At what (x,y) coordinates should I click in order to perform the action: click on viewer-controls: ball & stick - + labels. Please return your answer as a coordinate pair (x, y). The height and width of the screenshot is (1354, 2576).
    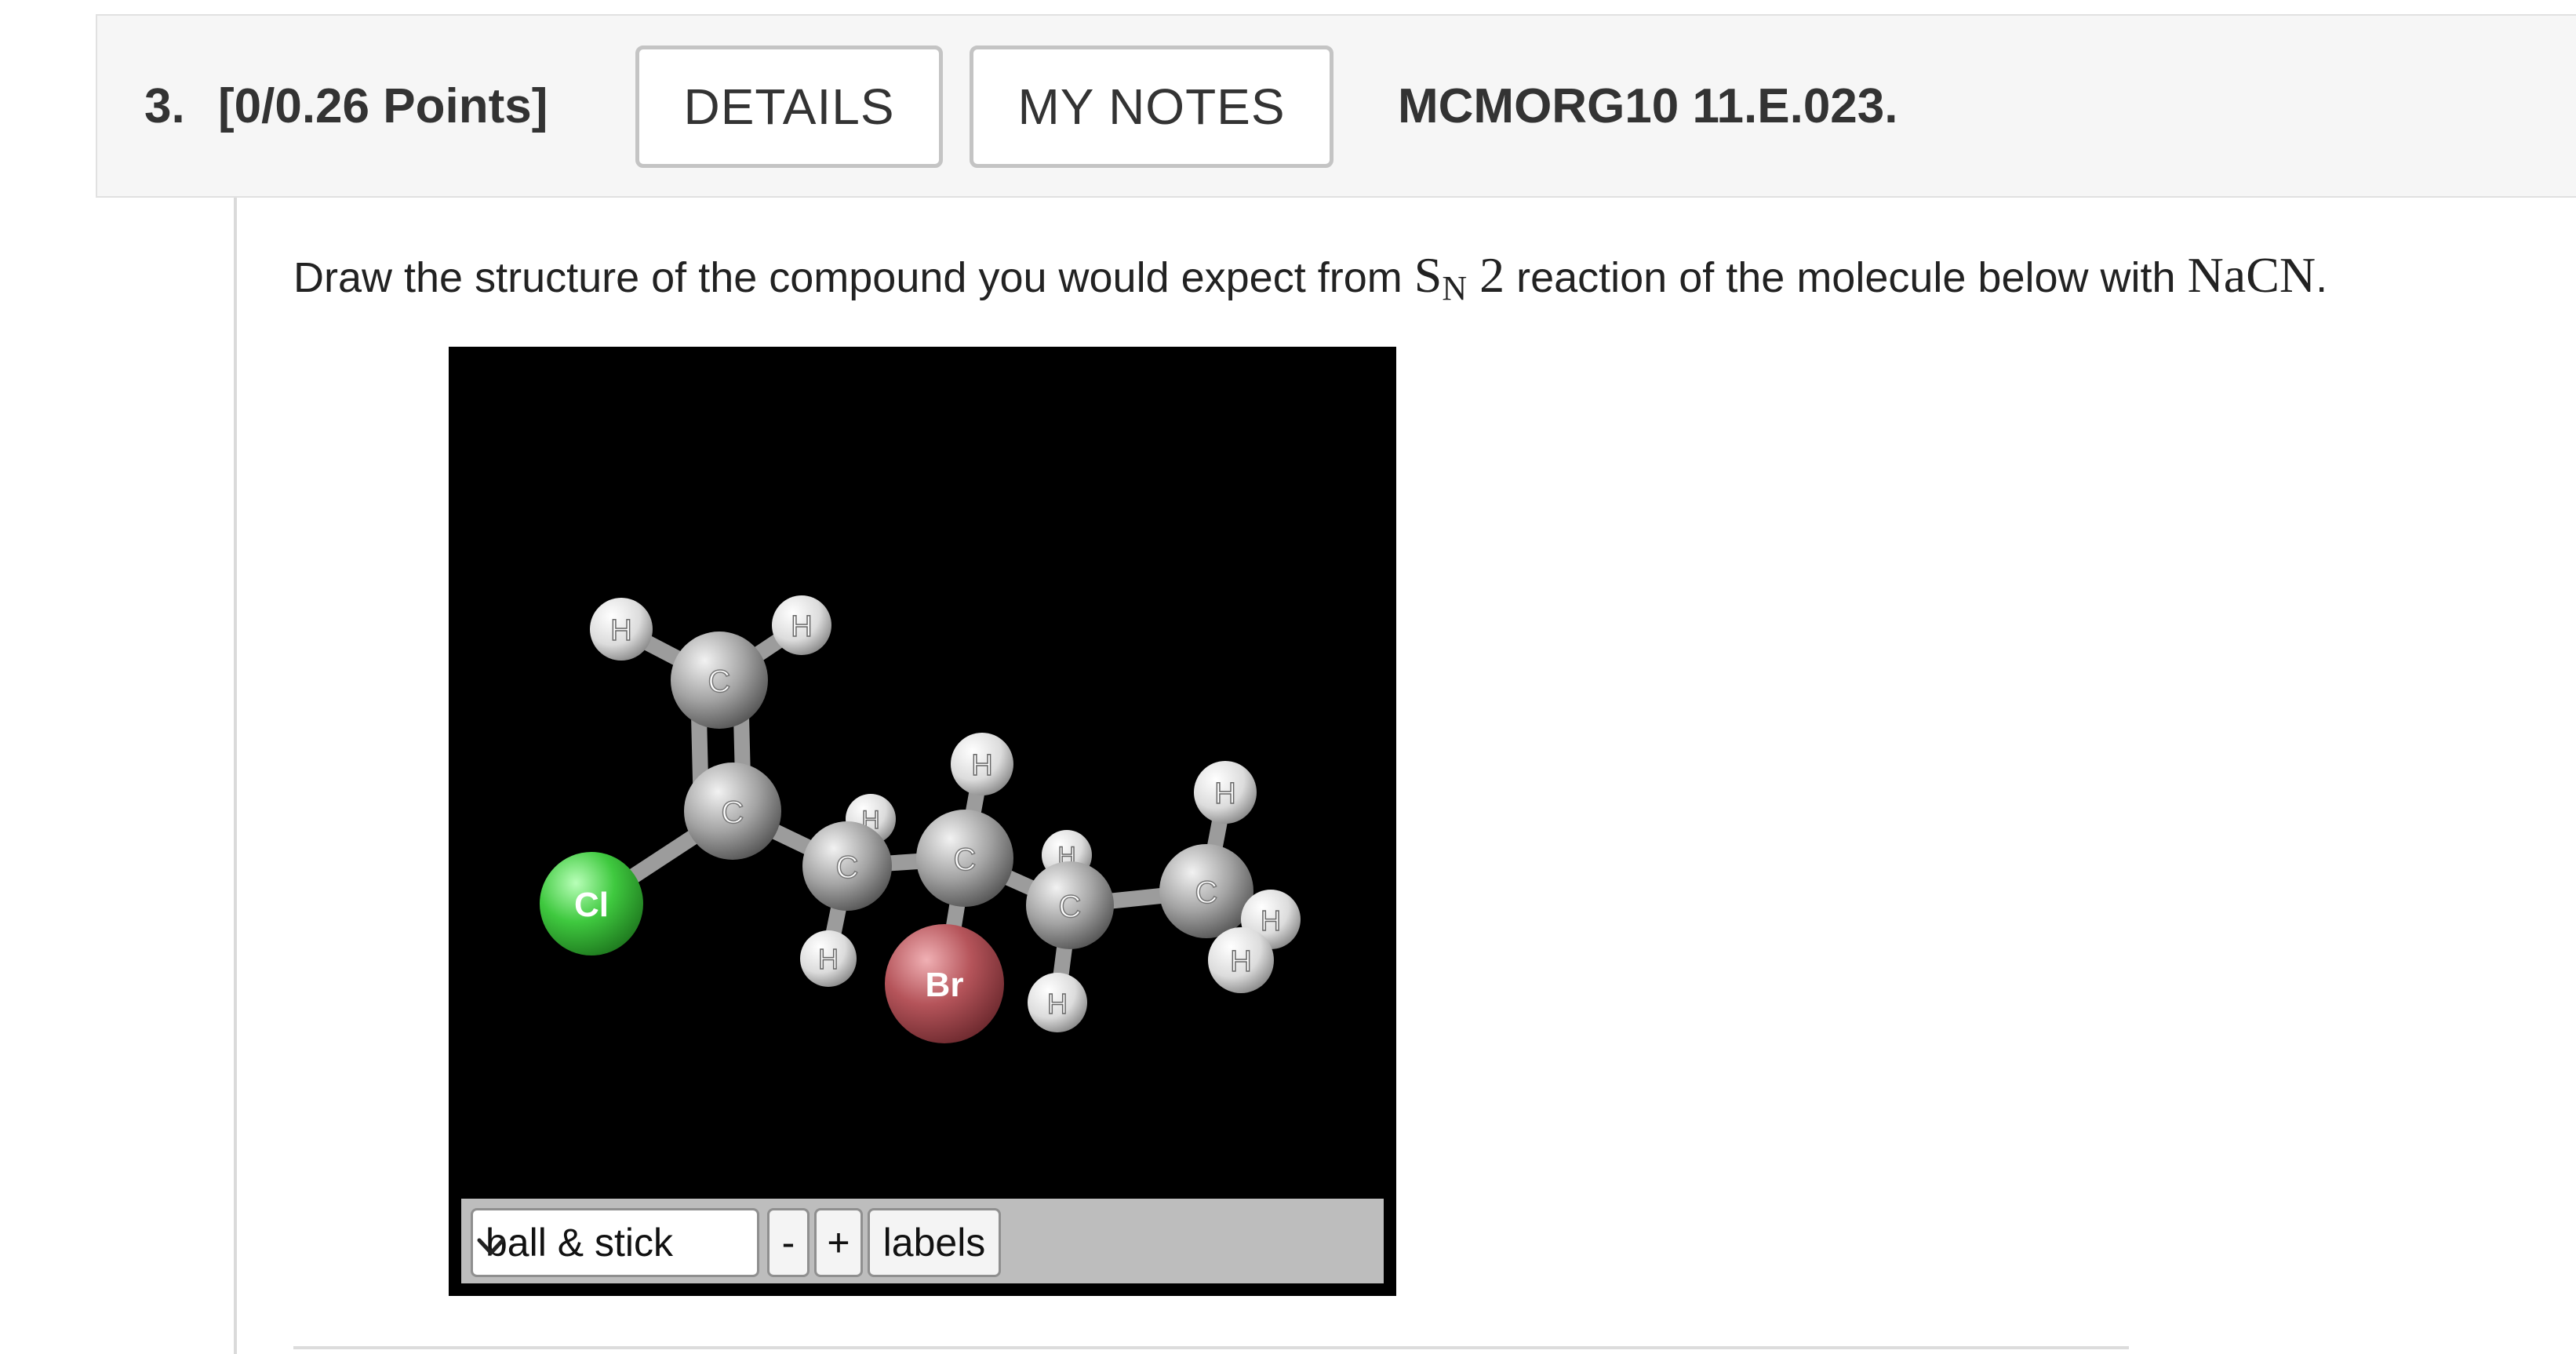
    Looking at the image, I should click on (922, 1241).